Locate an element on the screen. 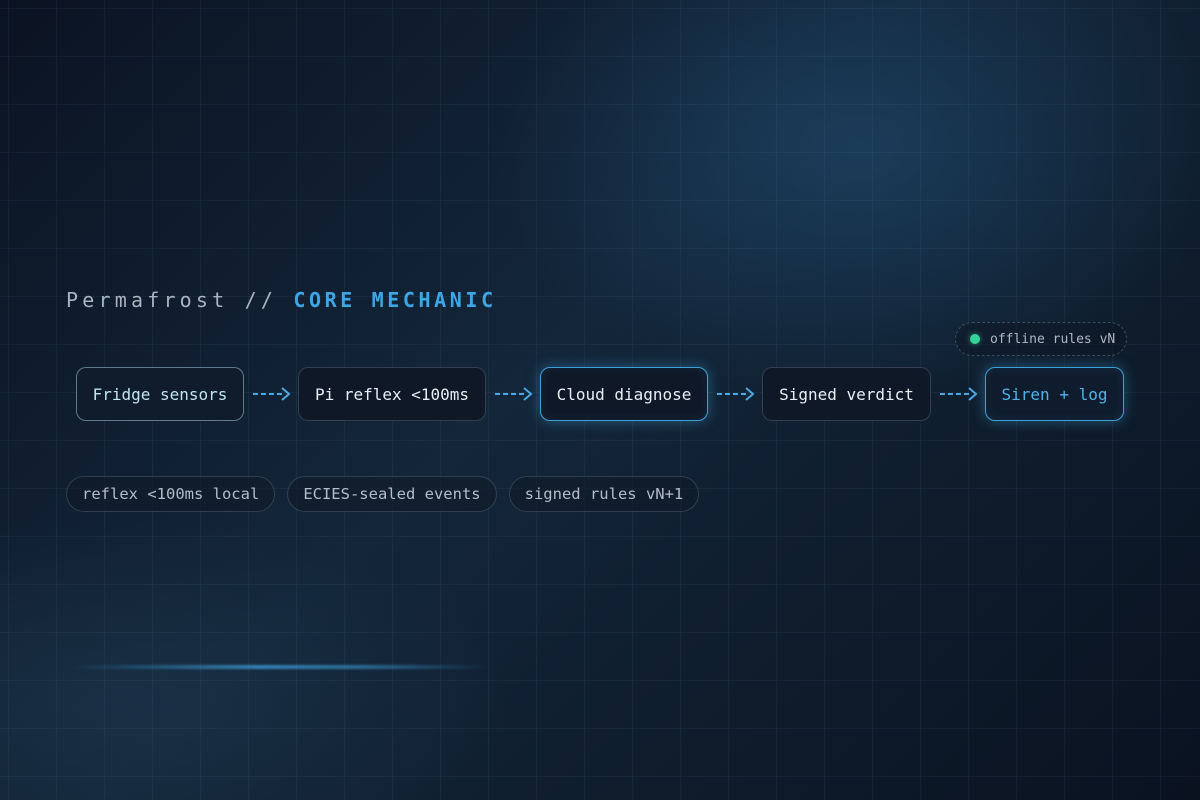  title-prefix: Permafrost // is located at coordinates (180, 300).